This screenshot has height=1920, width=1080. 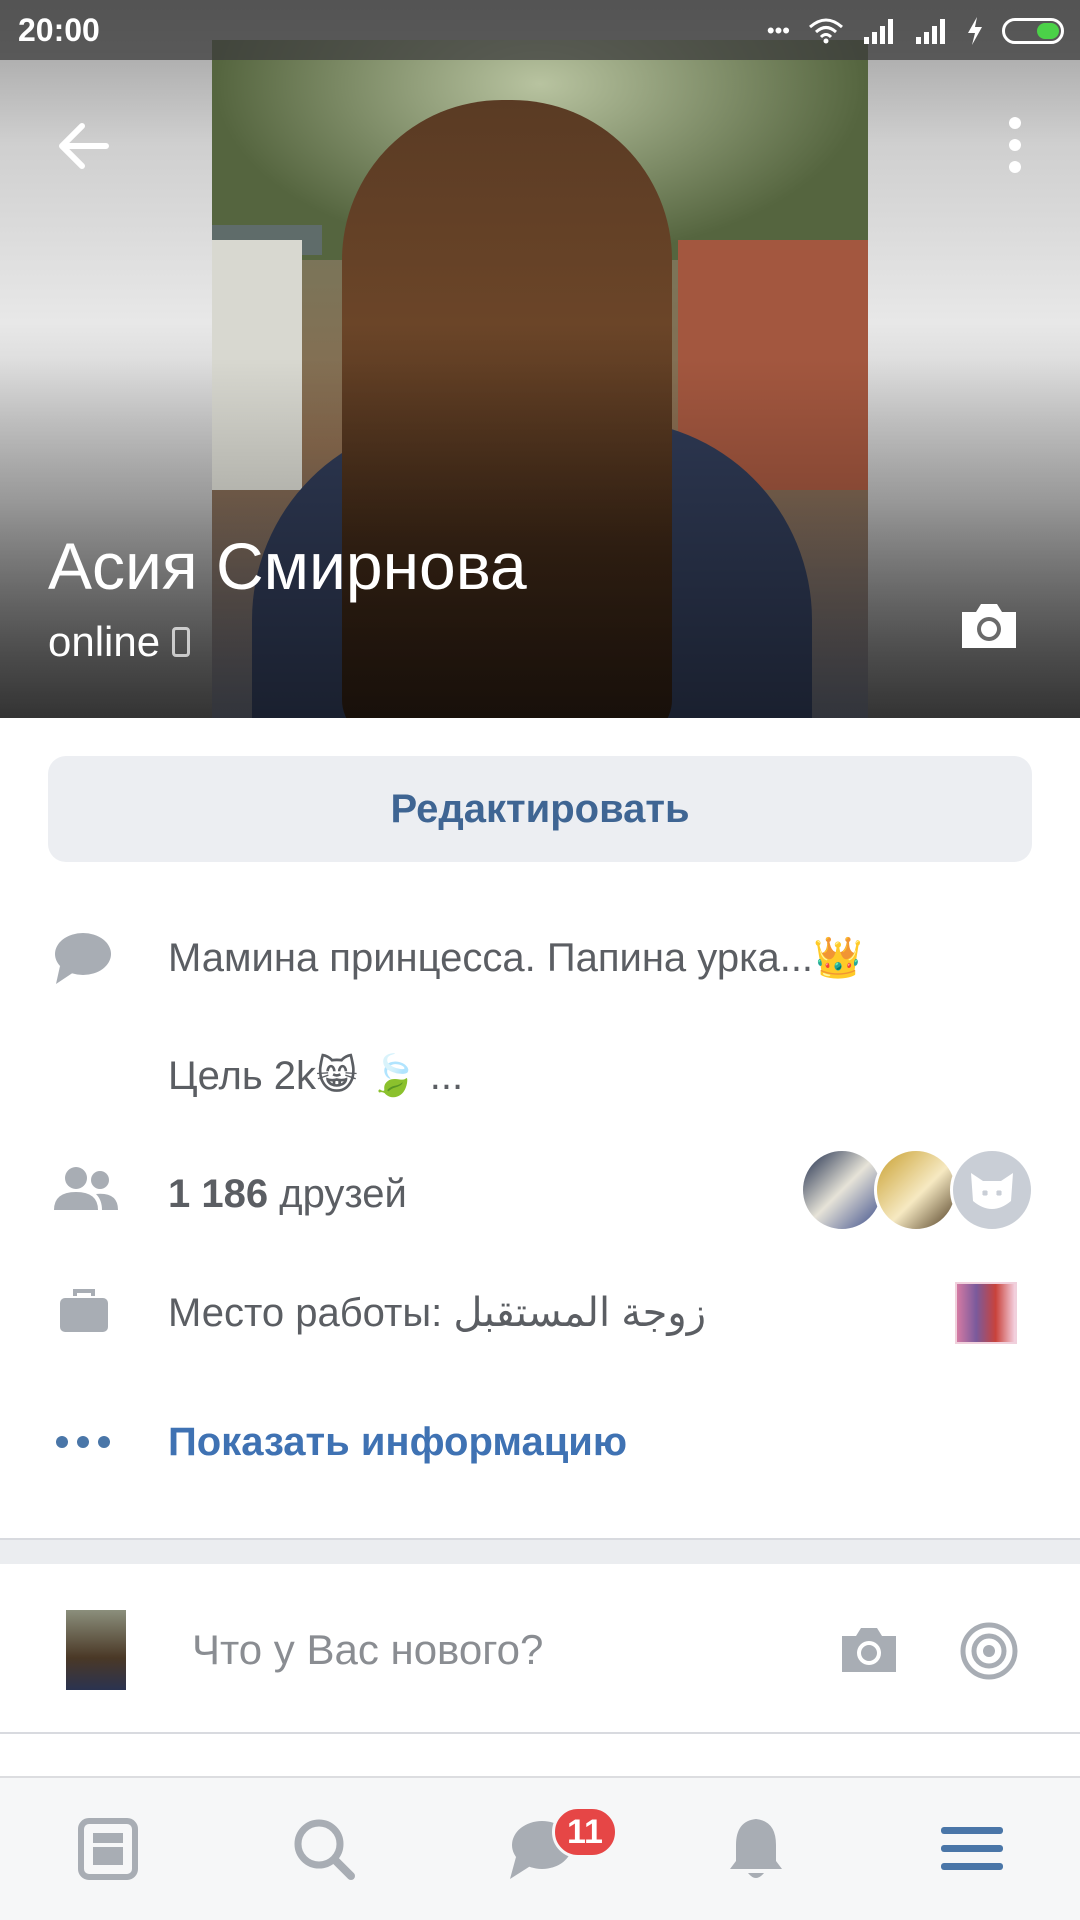 I want to click on friends-icon, so click(x=86, y=1188).